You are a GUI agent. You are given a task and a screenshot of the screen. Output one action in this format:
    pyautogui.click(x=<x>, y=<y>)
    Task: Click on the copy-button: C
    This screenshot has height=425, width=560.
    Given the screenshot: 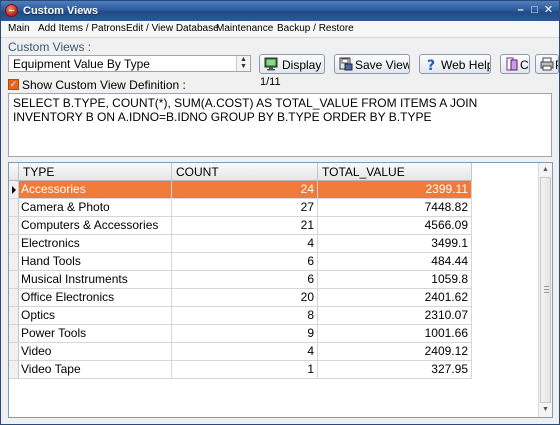 What is the action you would take?
    pyautogui.click(x=515, y=64)
    